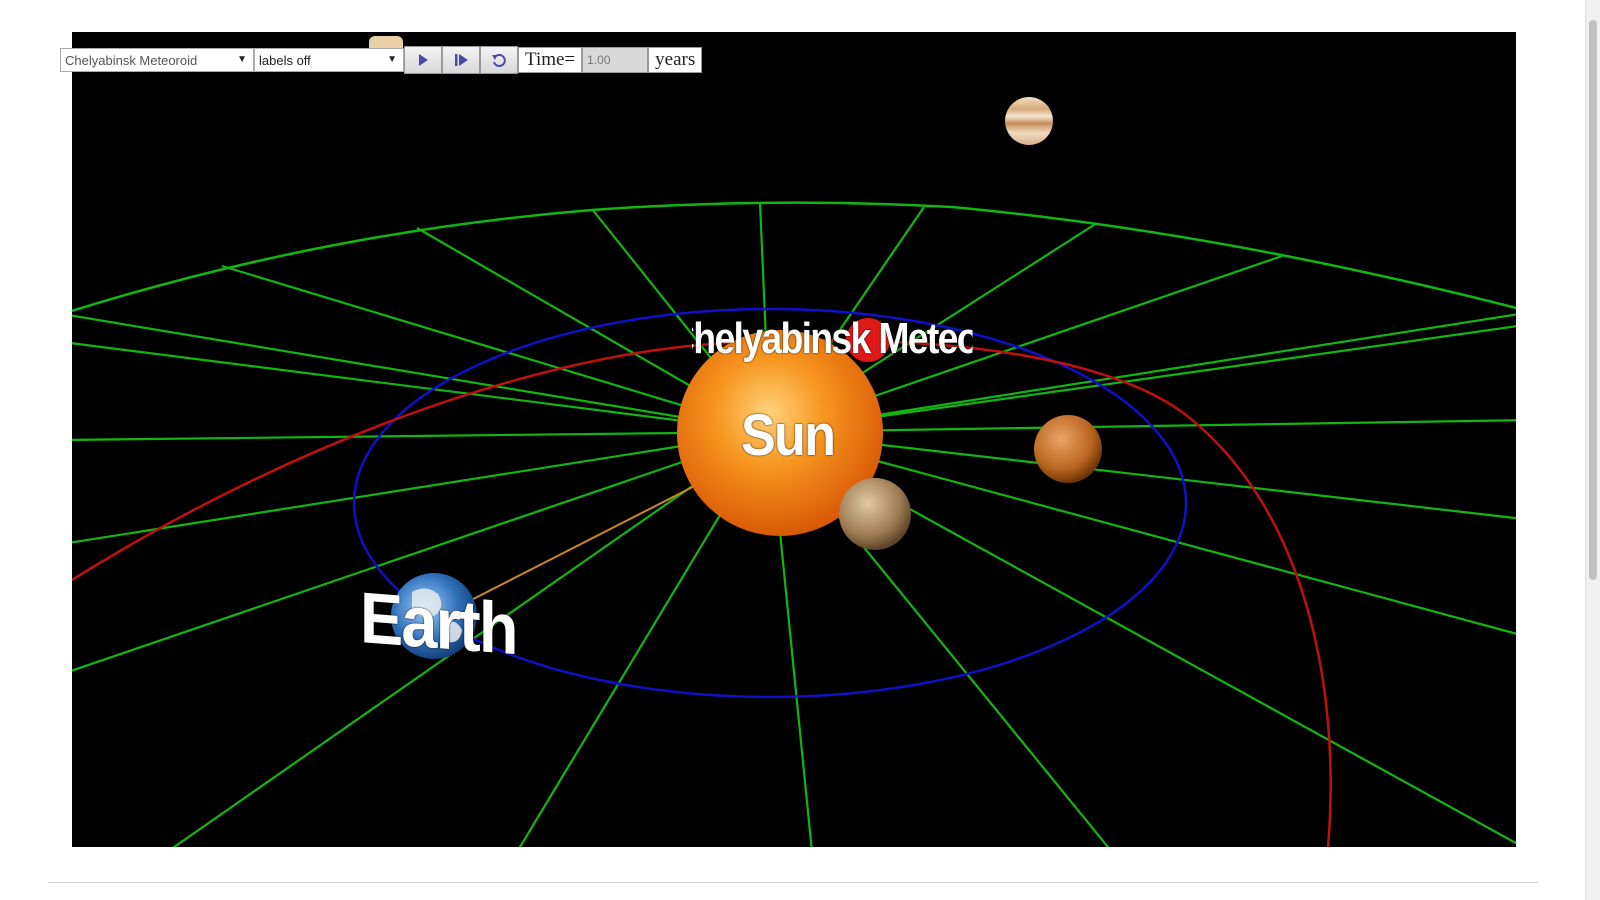  Describe the element at coordinates (438, 624) in the screenshot. I see `earth-label: Earth` at that location.